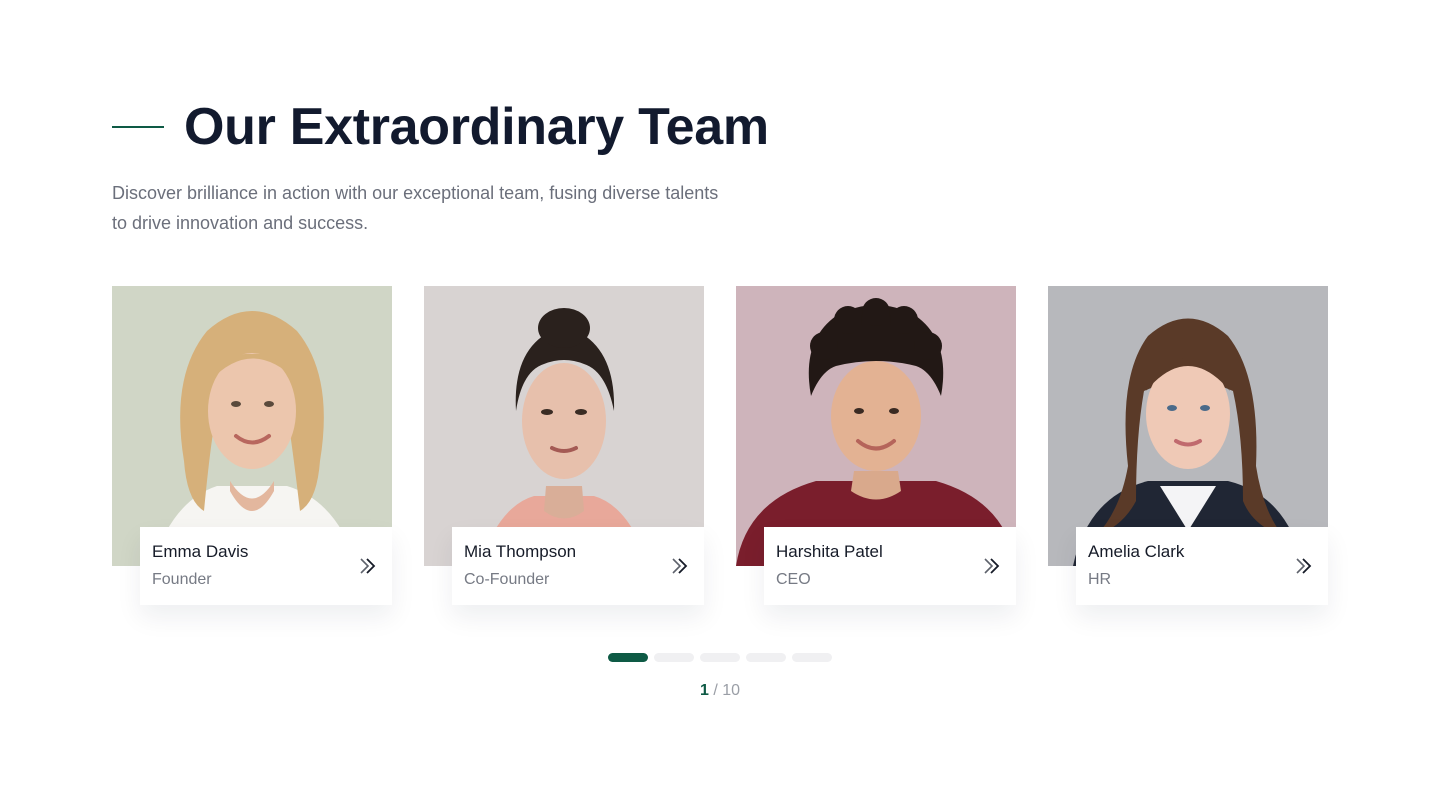 This screenshot has width=1440, height=801. What do you see at coordinates (829, 551) in the screenshot?
I see `team-member-name: Harshita Patel` at bounding box center [829, 551].